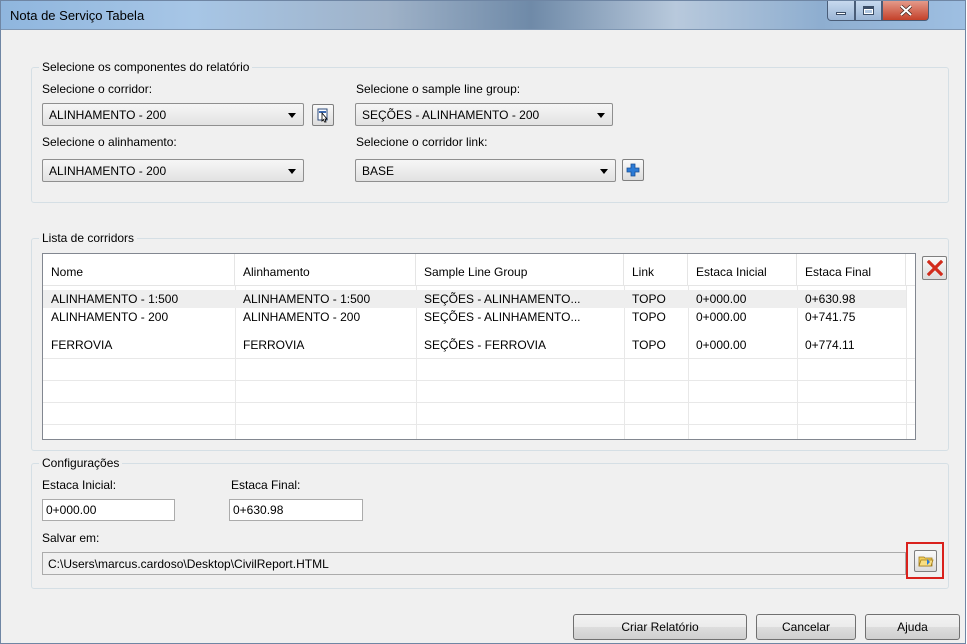 The width and height of the screenshot is (967, 644). I want to click on minimize-button, so click(841, 11).